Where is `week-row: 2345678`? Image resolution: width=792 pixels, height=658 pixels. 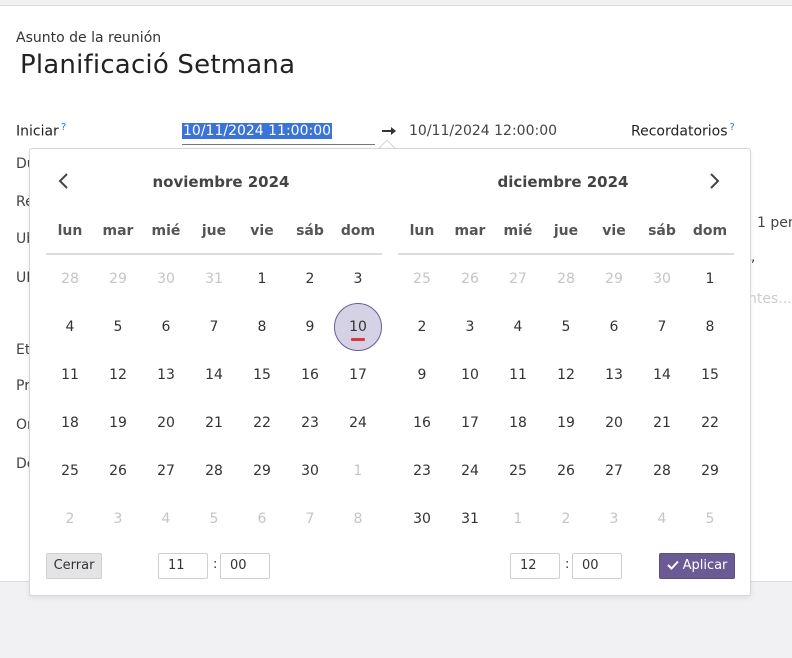 week-row: 2345678 is located at coordinates (214, 519).